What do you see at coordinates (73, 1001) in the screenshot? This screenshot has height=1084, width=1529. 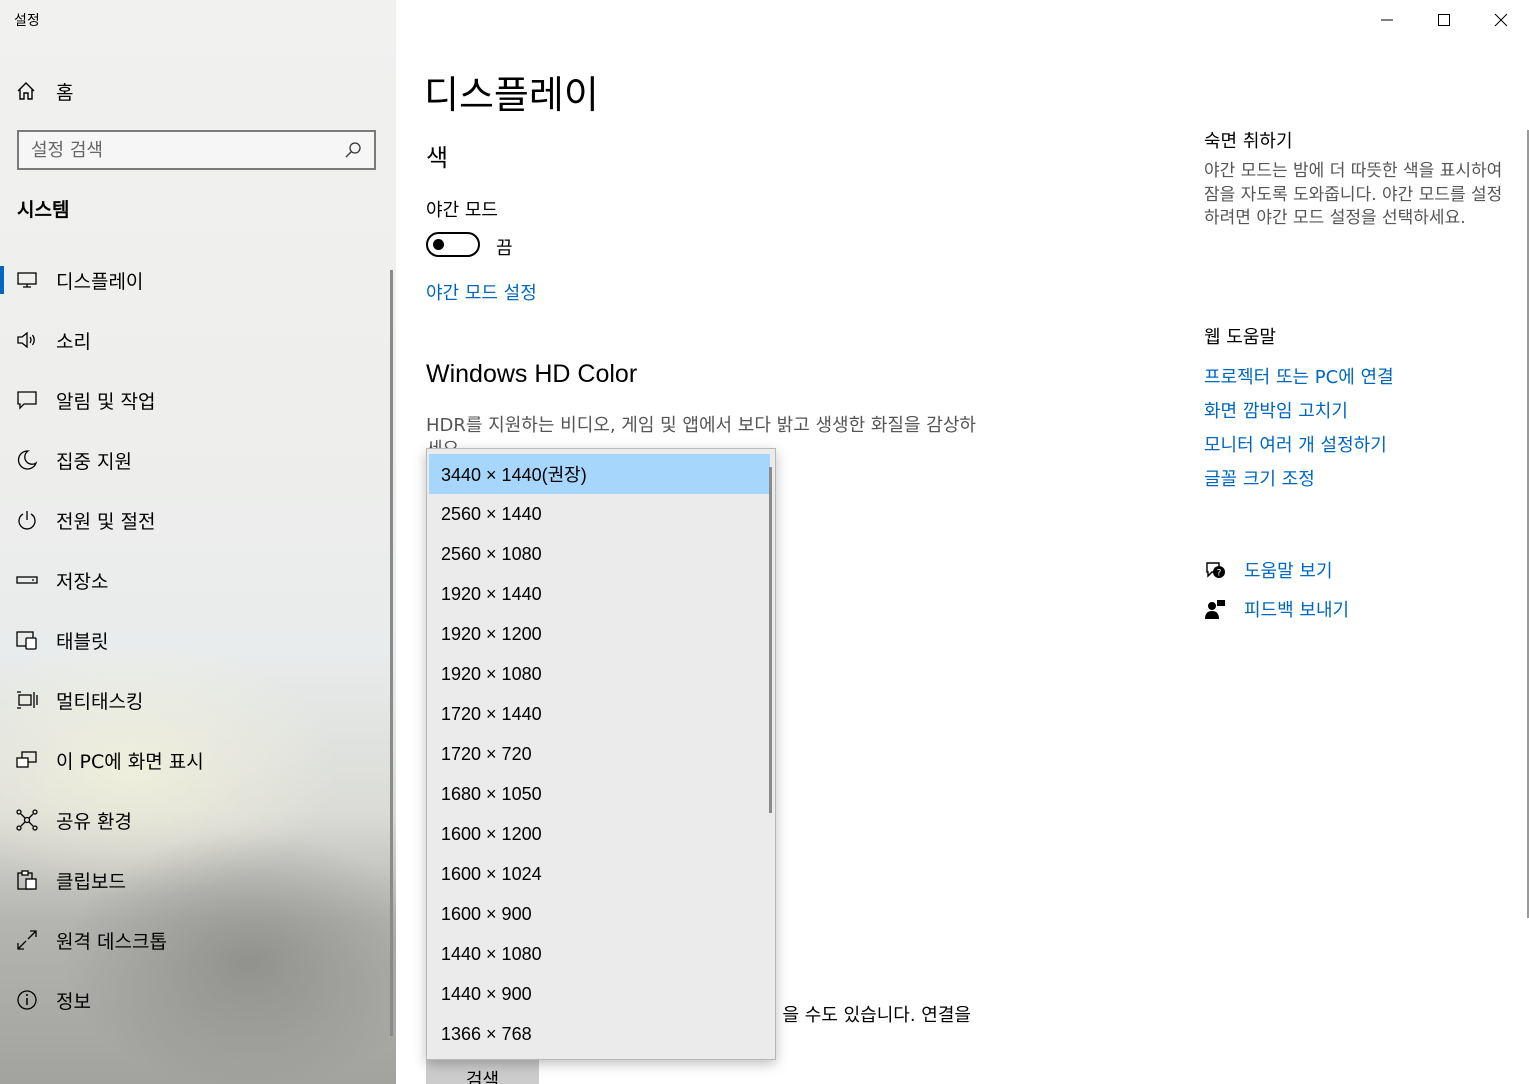 I see `sidebar-item-label: 정보` at bounding box center [73, 1001].